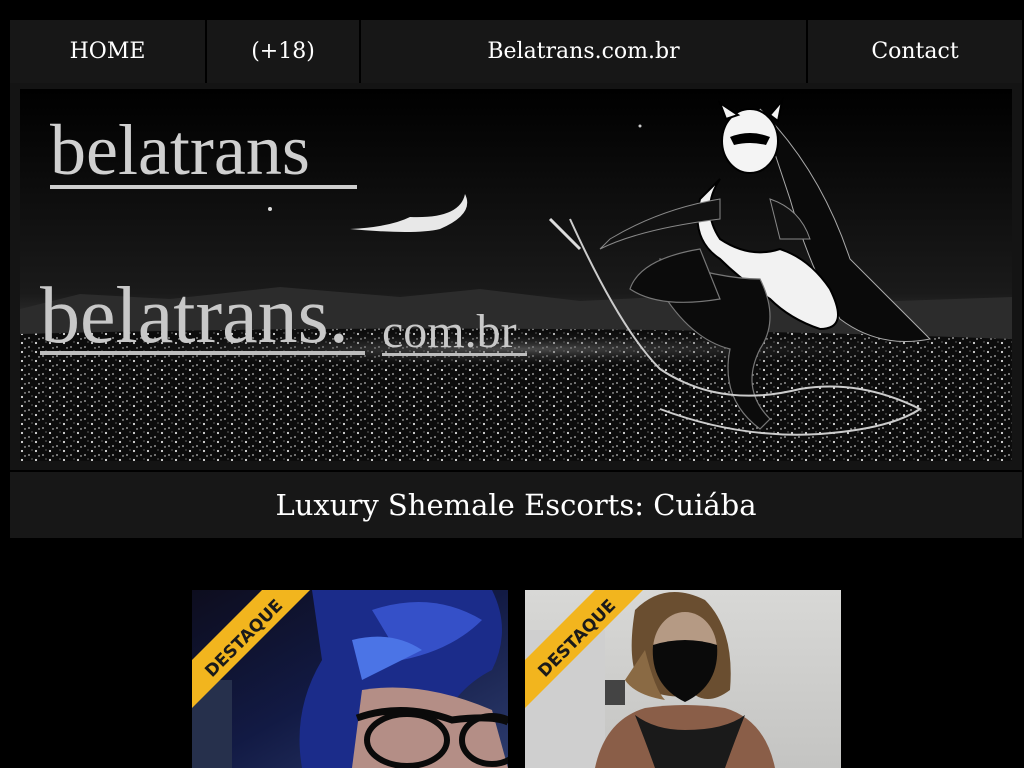 The width and height of the screenshot is (1024, 768). Describe the element at coordinates (107, 51) in the screenshot. I see `nav-home-link: HOME` at that location.